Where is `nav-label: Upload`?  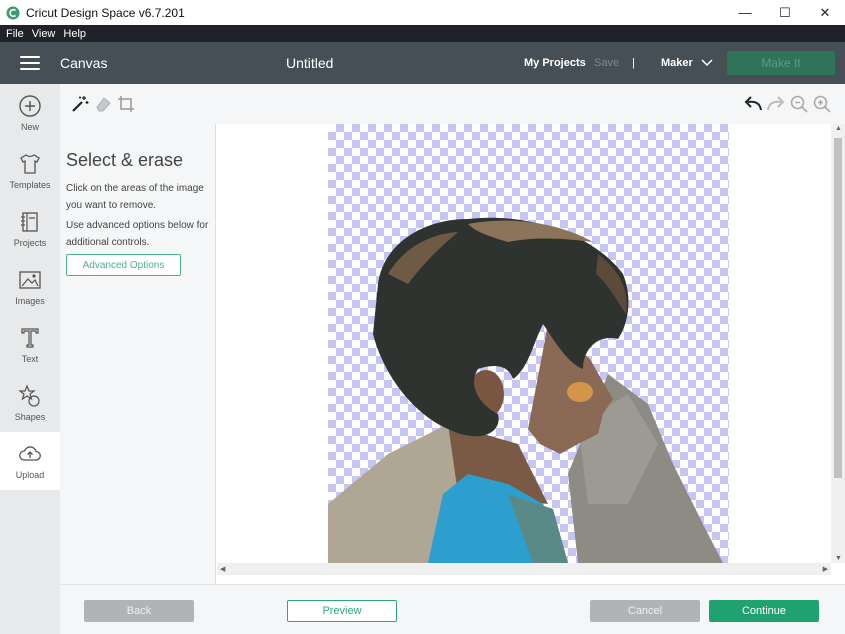
nav-label: Upload is located at coordinates (30, 475).